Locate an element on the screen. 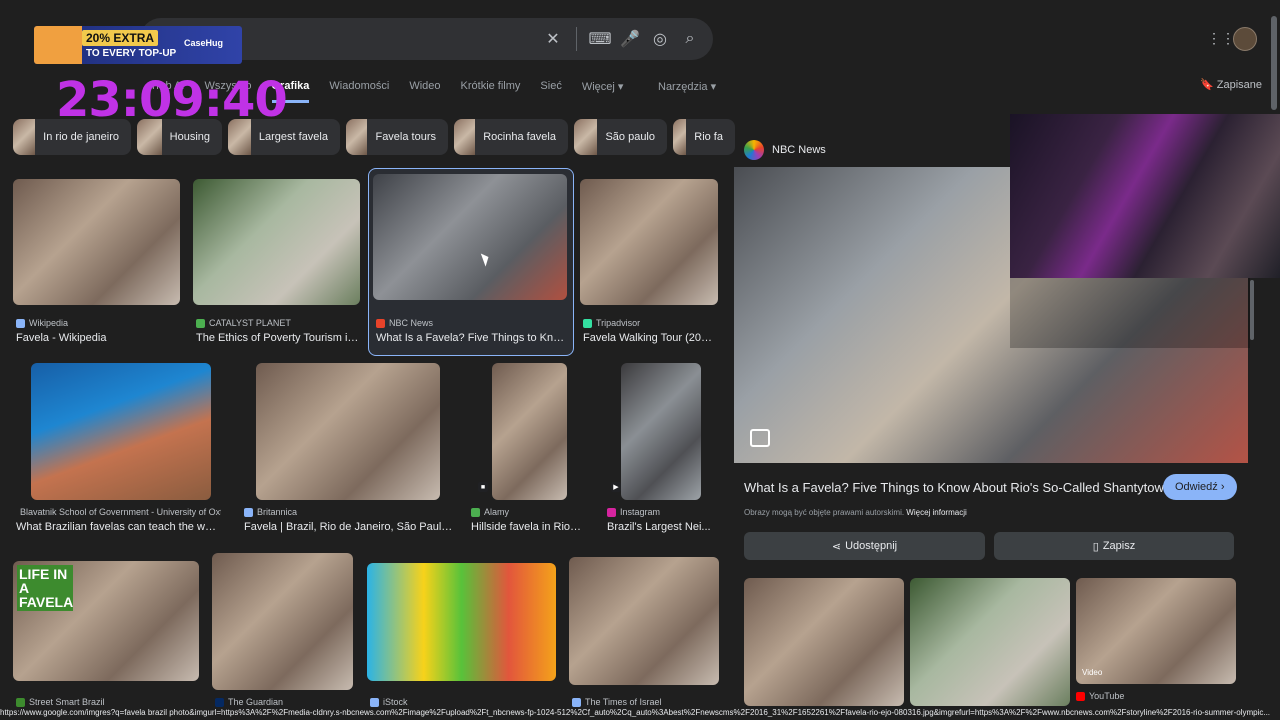 This screenshot has height=720, width=1280. source-label: Wikipedia is located at coordinates (49, 323).